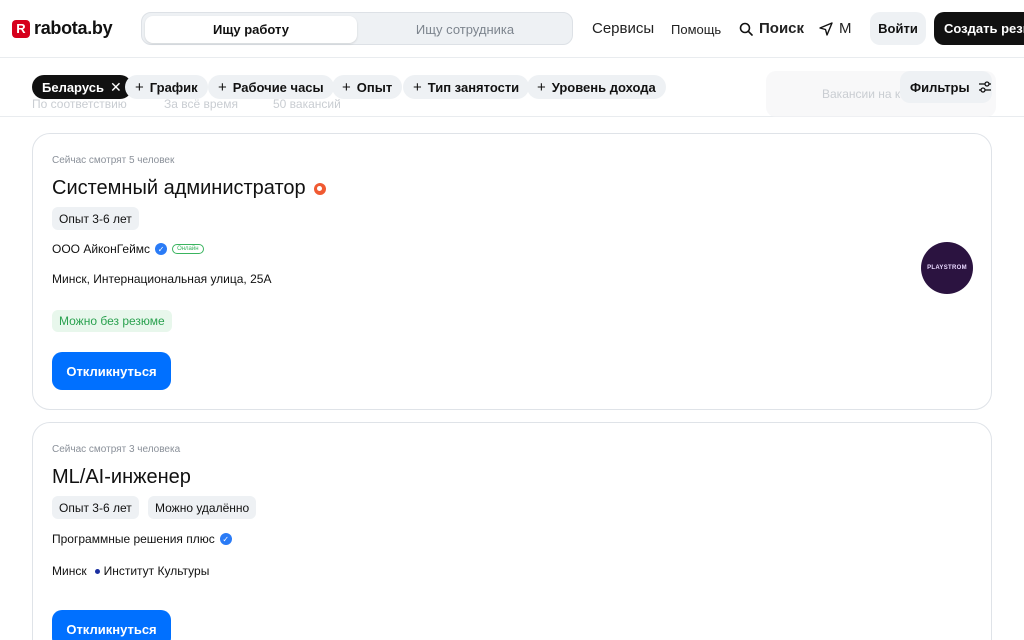  Describe the element at coordinates (319, 188) in the screenshot. I see `hot-vacancy-icon` at that location.